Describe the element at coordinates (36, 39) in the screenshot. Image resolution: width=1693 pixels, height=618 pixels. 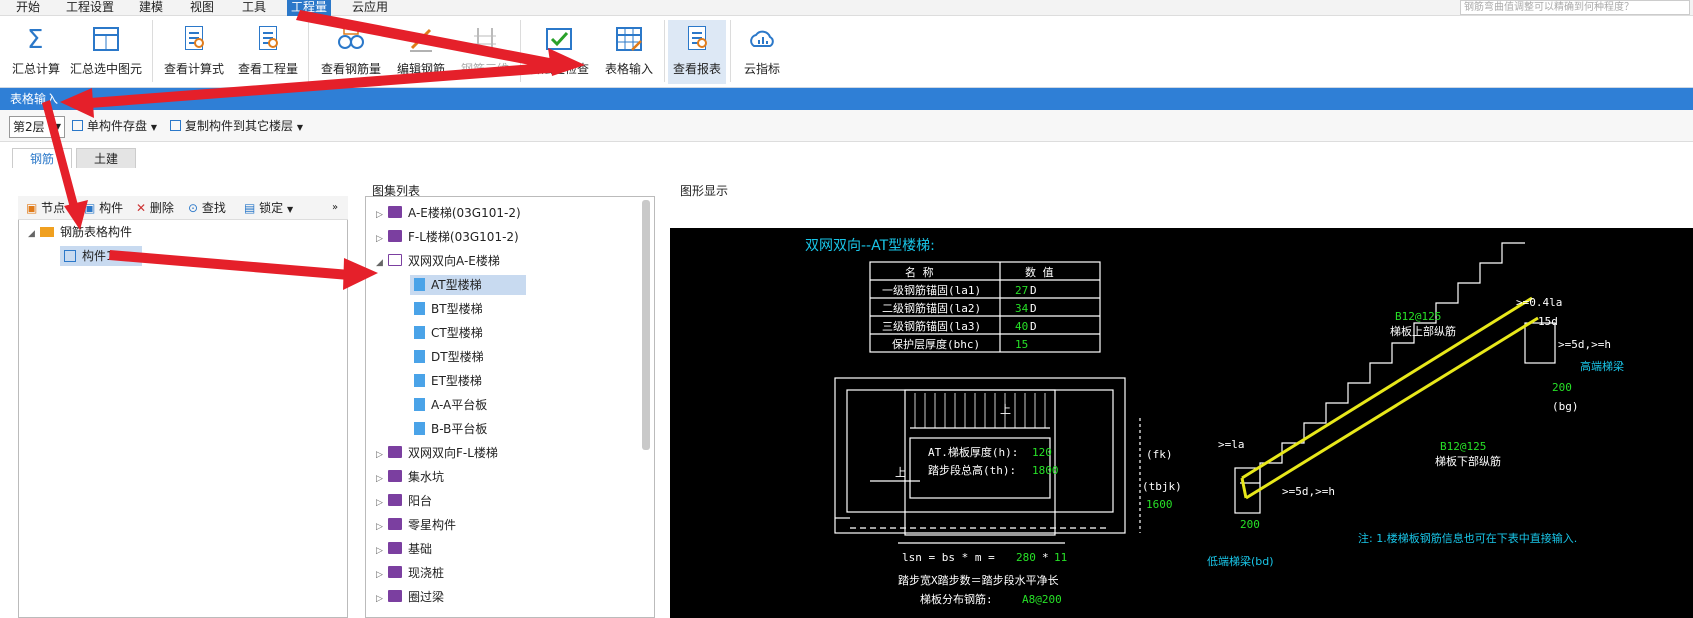
I see `sigma-icon: Σ` at that location.